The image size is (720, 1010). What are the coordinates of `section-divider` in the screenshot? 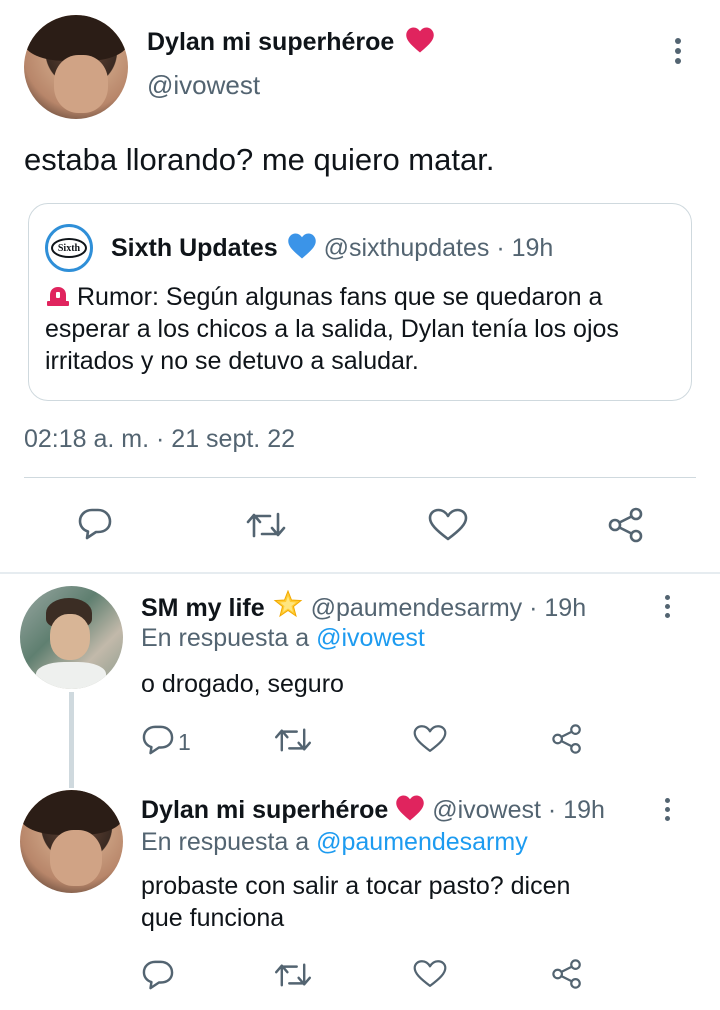 It's located at (360, 573).